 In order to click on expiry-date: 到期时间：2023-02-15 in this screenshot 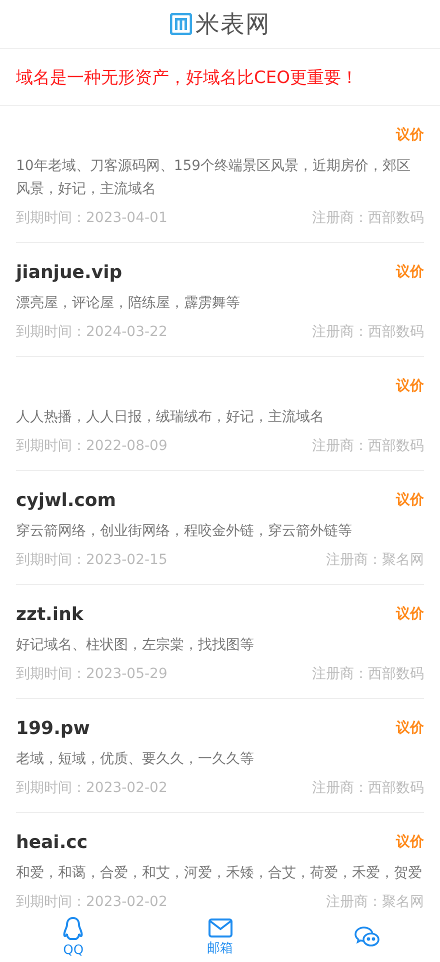, I will do `click(92, 560)`.